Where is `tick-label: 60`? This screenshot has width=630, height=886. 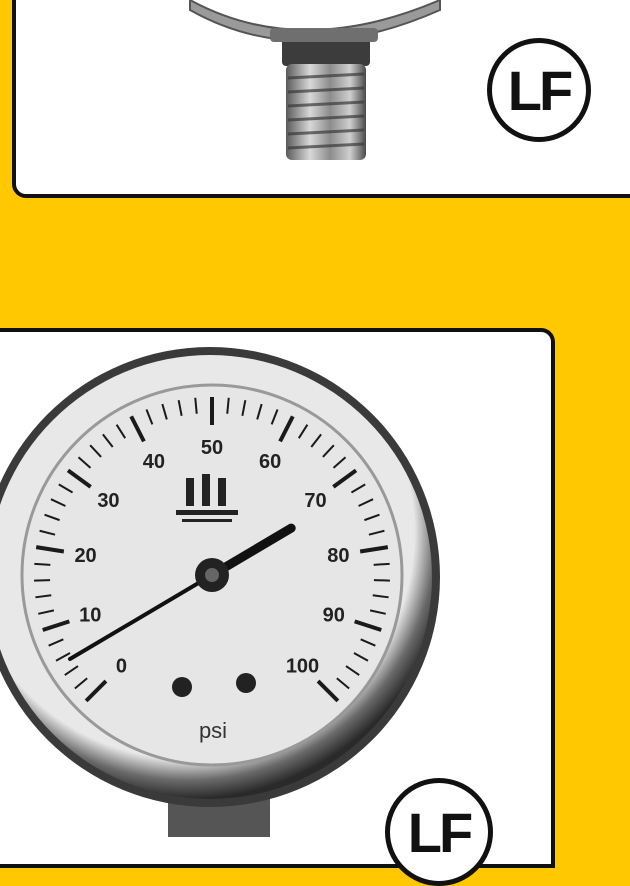 tick-label: 60 is located at coordinates (270, 462).